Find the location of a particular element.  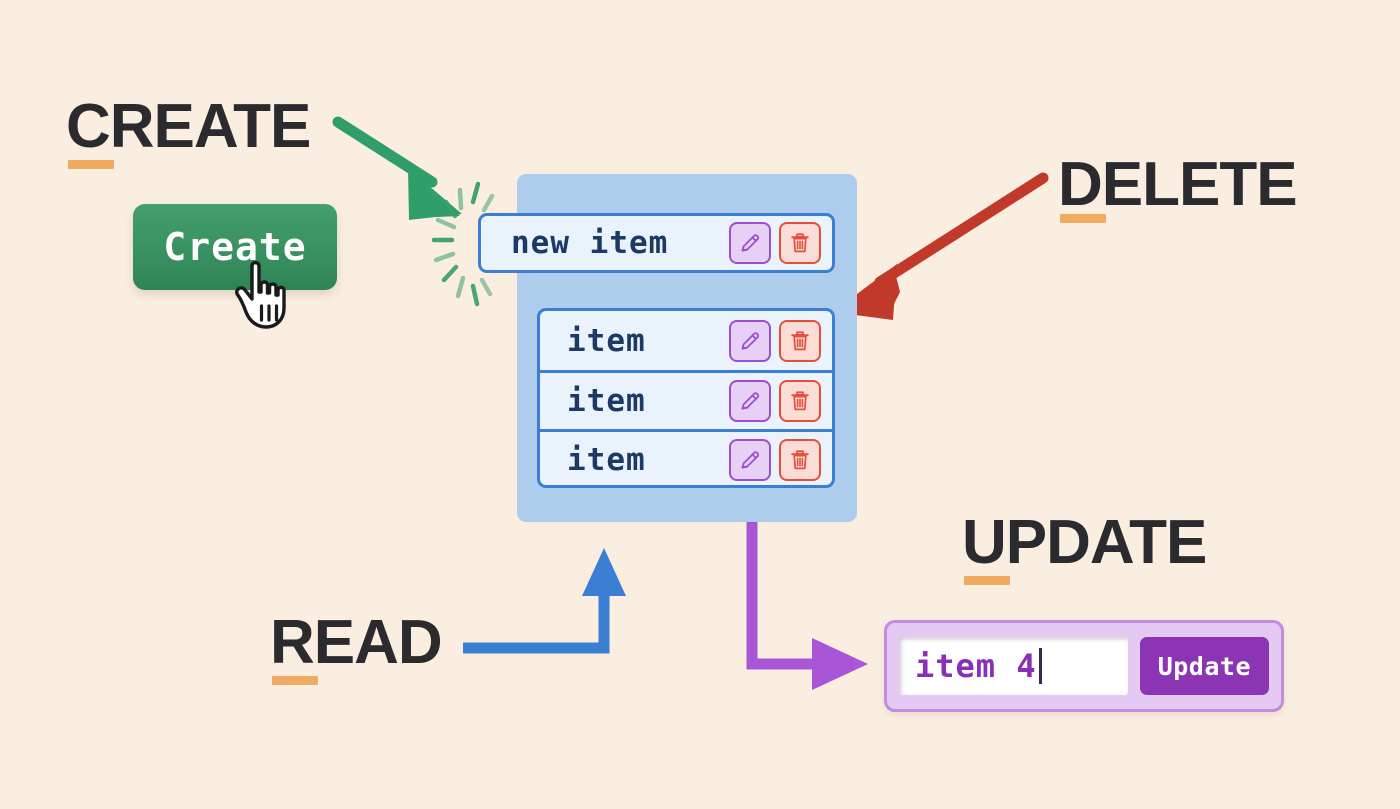

label-read: READ is located at coordinates (356, 642).